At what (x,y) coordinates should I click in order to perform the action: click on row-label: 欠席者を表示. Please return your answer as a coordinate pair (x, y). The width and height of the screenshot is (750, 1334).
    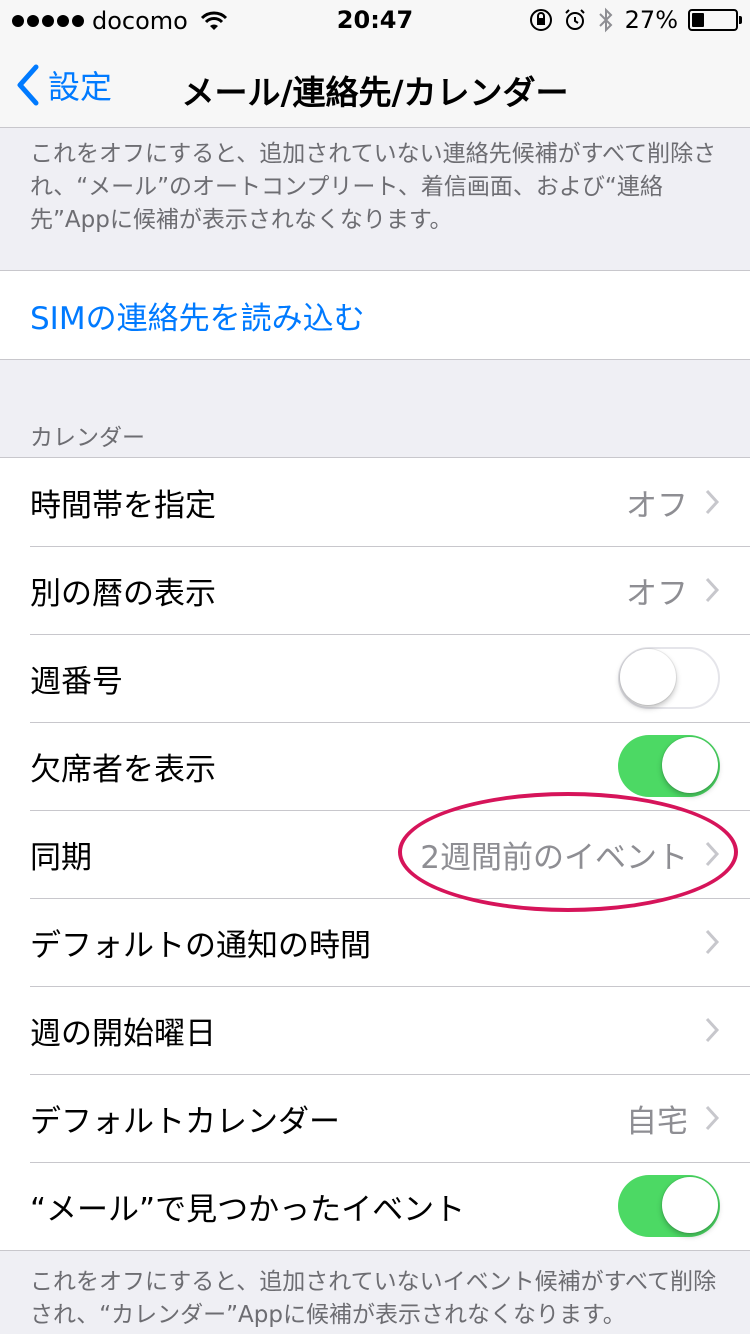
    Looking at the image, I should click on (123, 769).